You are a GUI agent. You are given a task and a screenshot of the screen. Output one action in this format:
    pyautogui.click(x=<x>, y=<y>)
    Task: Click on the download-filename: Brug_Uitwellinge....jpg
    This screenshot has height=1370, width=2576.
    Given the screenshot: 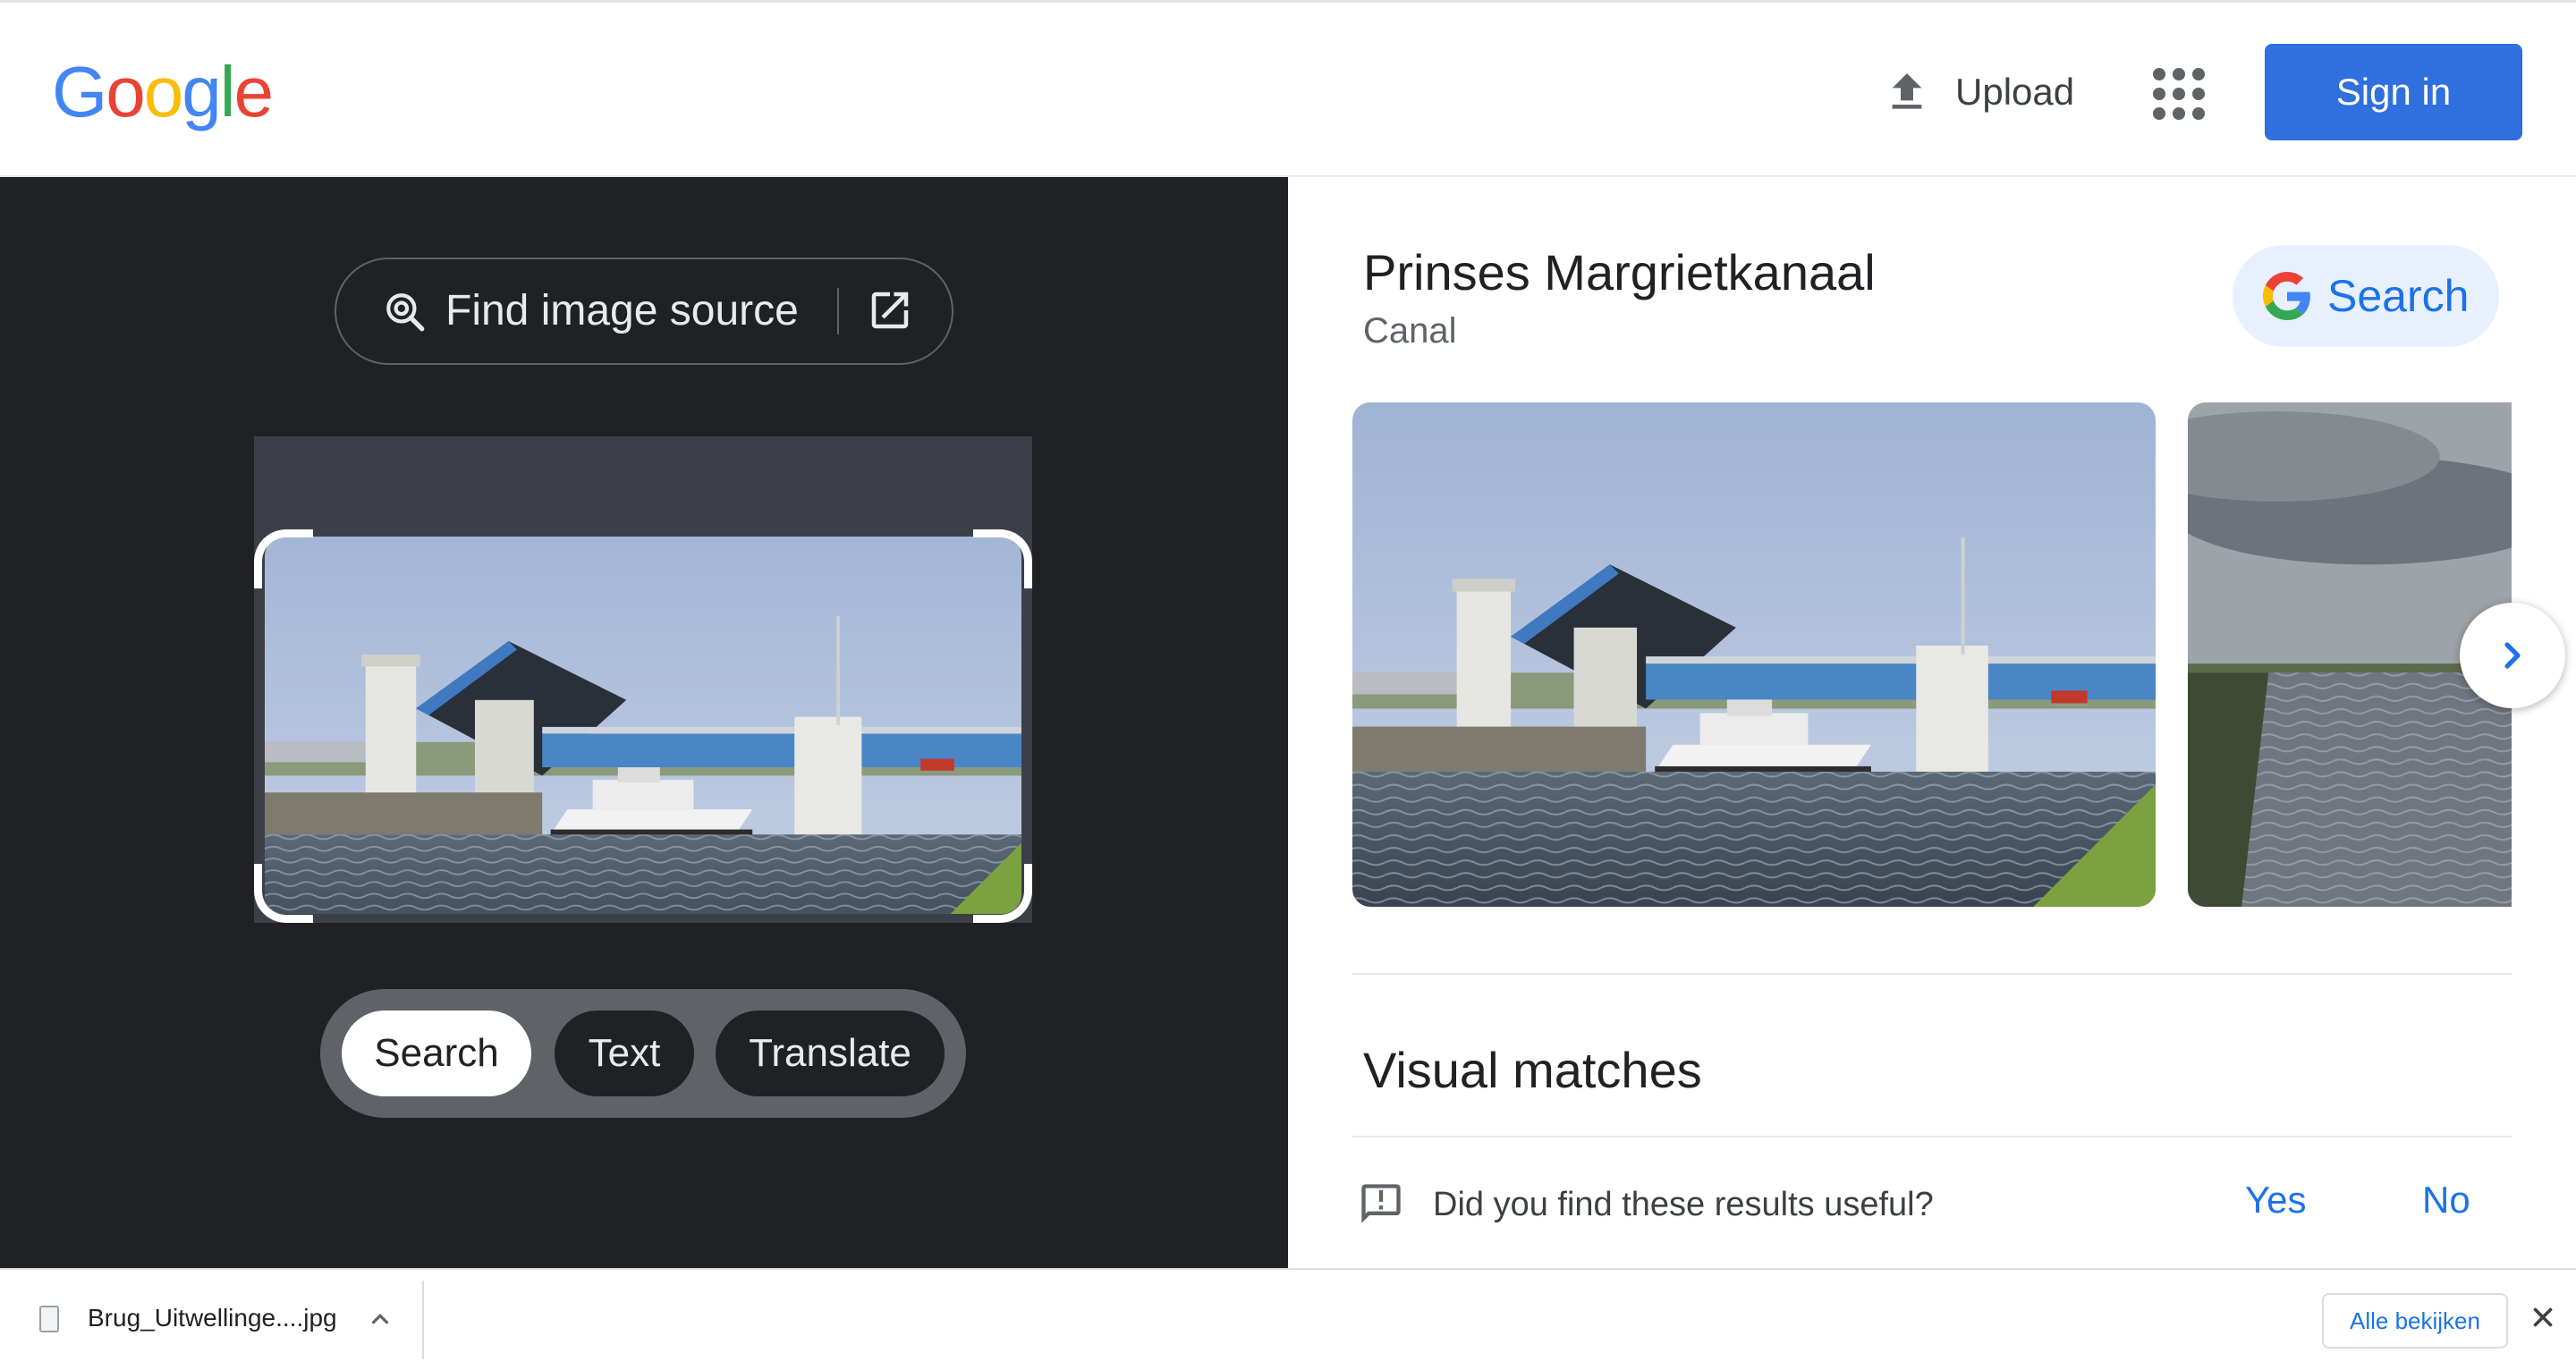 What is the action you would take?
    pyautogui.click(x=212, y=1318)
    